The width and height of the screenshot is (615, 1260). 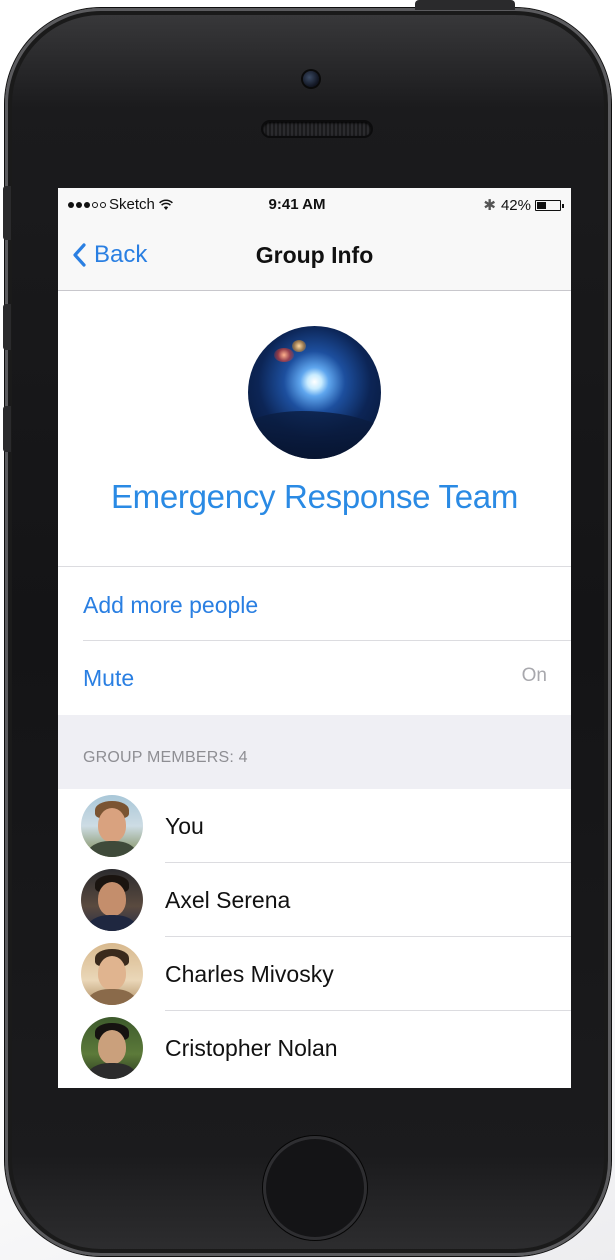 What do you see at coordinates (314, 826) in the screenshot?
I see `member-row-you: You` at bounding box center [314, 826].